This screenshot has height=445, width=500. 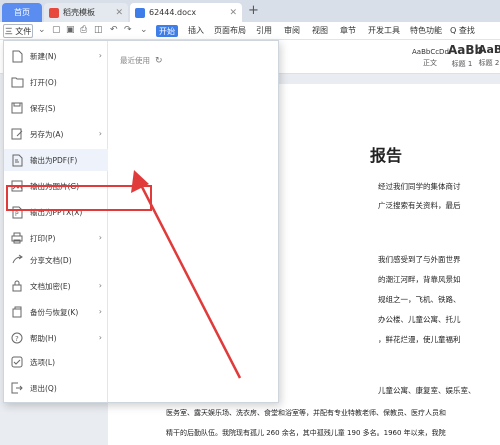 I want to click on menu-item-label: 输出为PDF(F), so click(x=54, y=160).